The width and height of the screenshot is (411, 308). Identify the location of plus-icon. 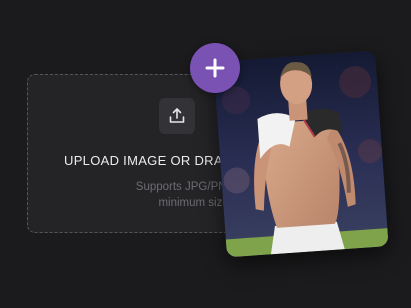
(215, 68).